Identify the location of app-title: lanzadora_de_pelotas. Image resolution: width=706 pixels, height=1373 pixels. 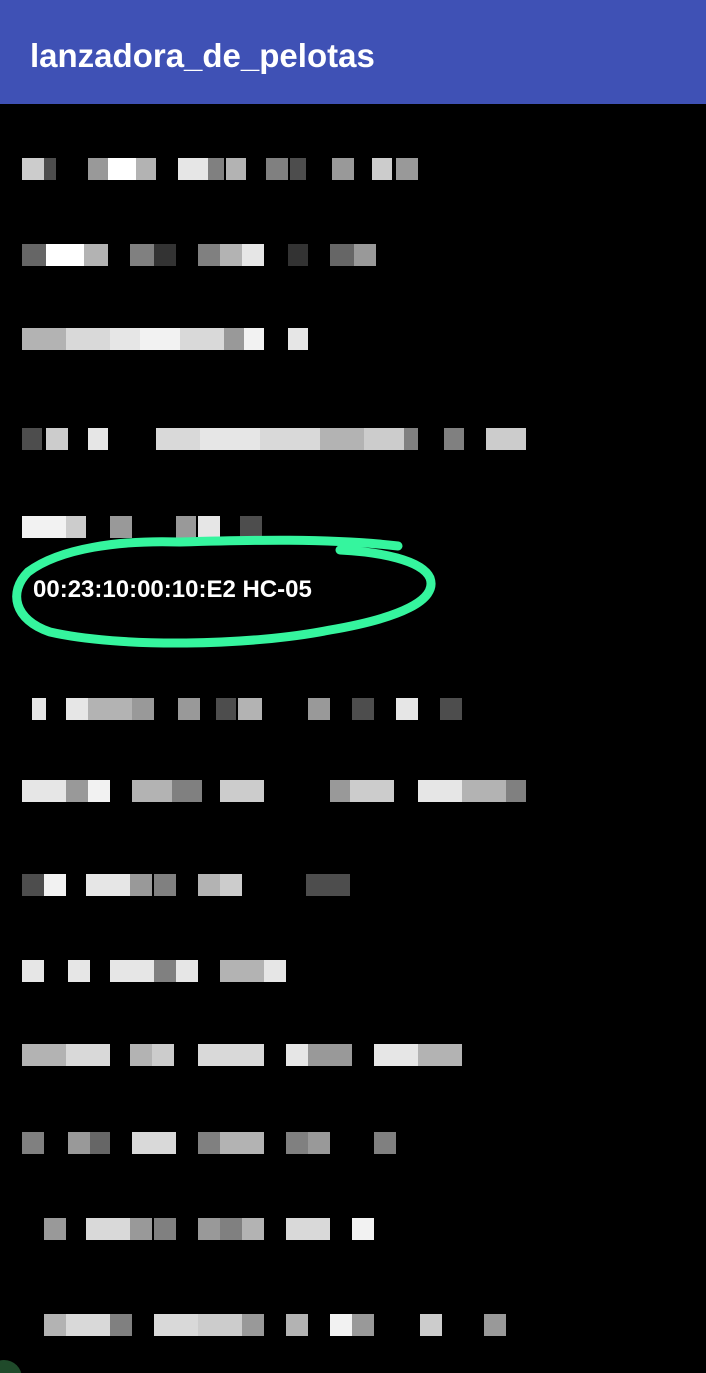
(202, 55).